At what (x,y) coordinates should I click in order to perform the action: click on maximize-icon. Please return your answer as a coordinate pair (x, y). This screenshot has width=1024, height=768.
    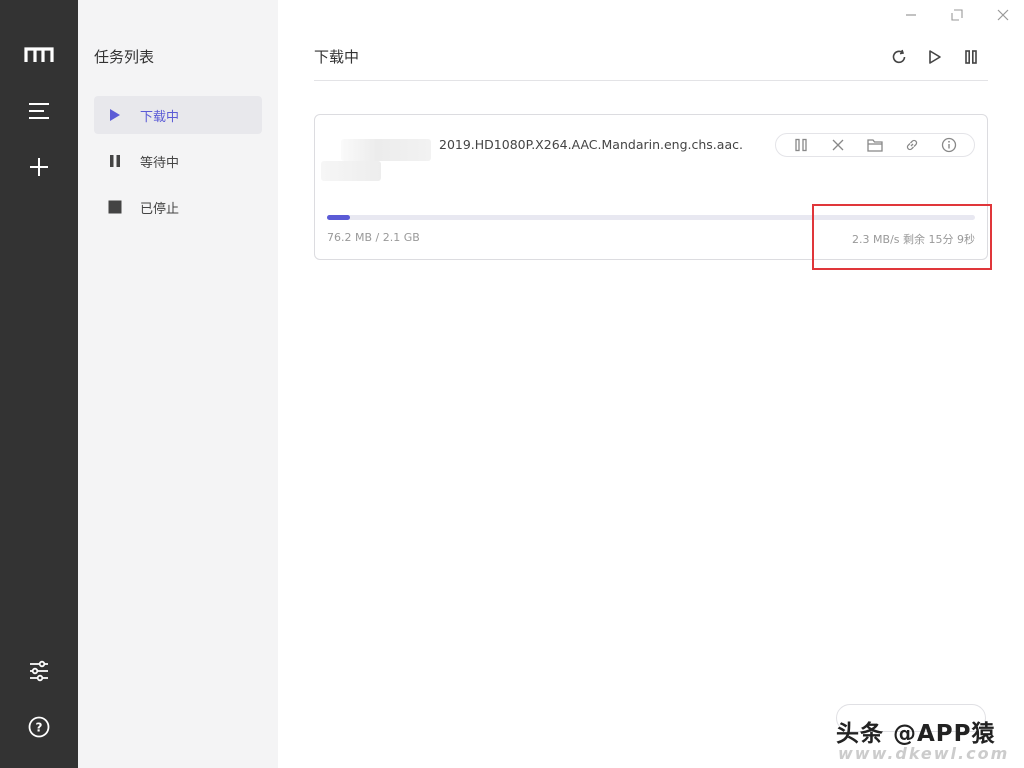
    Looking at the image, I should click on (957, 15).